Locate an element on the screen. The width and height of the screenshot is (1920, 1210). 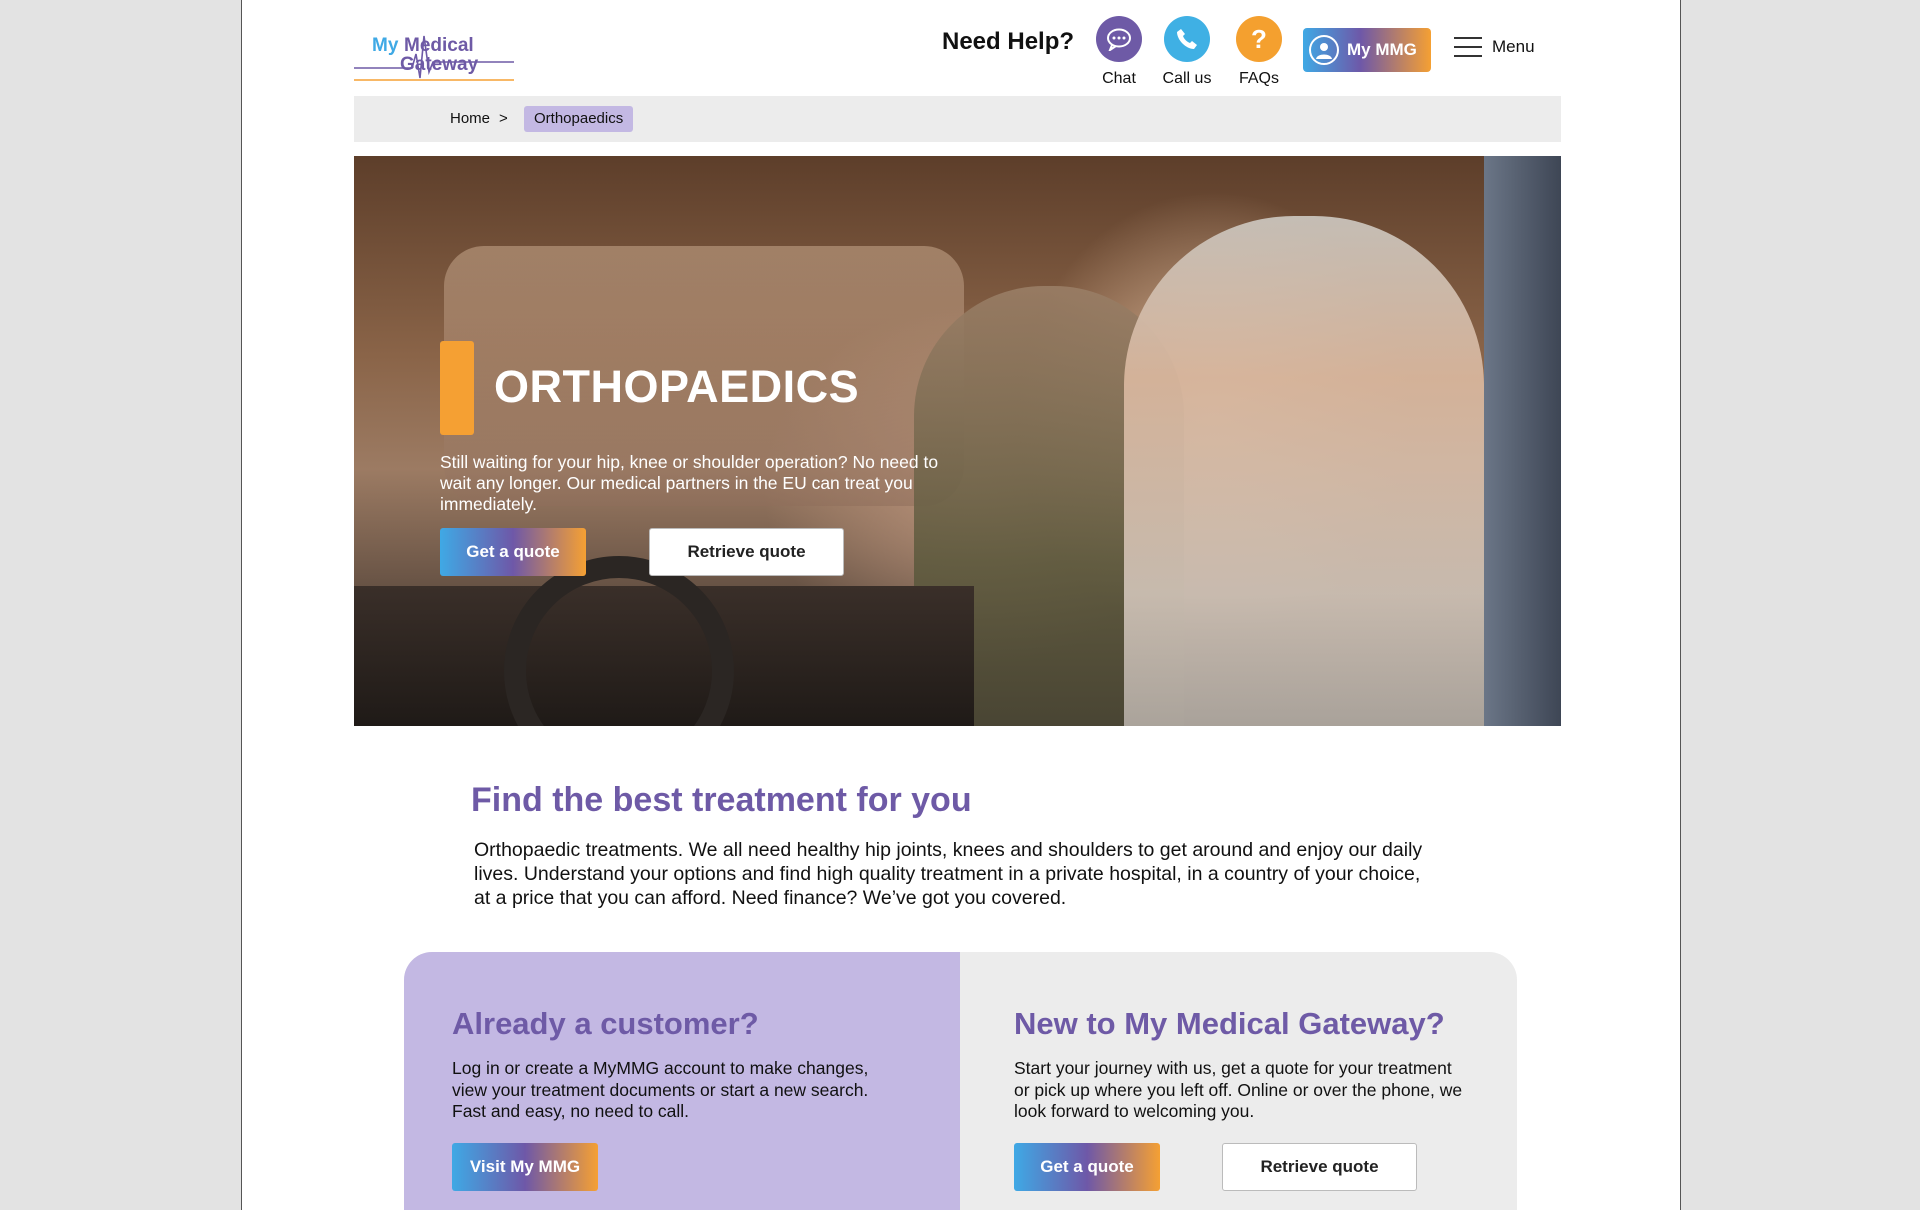
phone-icon is located at coordinates (1187, 39).